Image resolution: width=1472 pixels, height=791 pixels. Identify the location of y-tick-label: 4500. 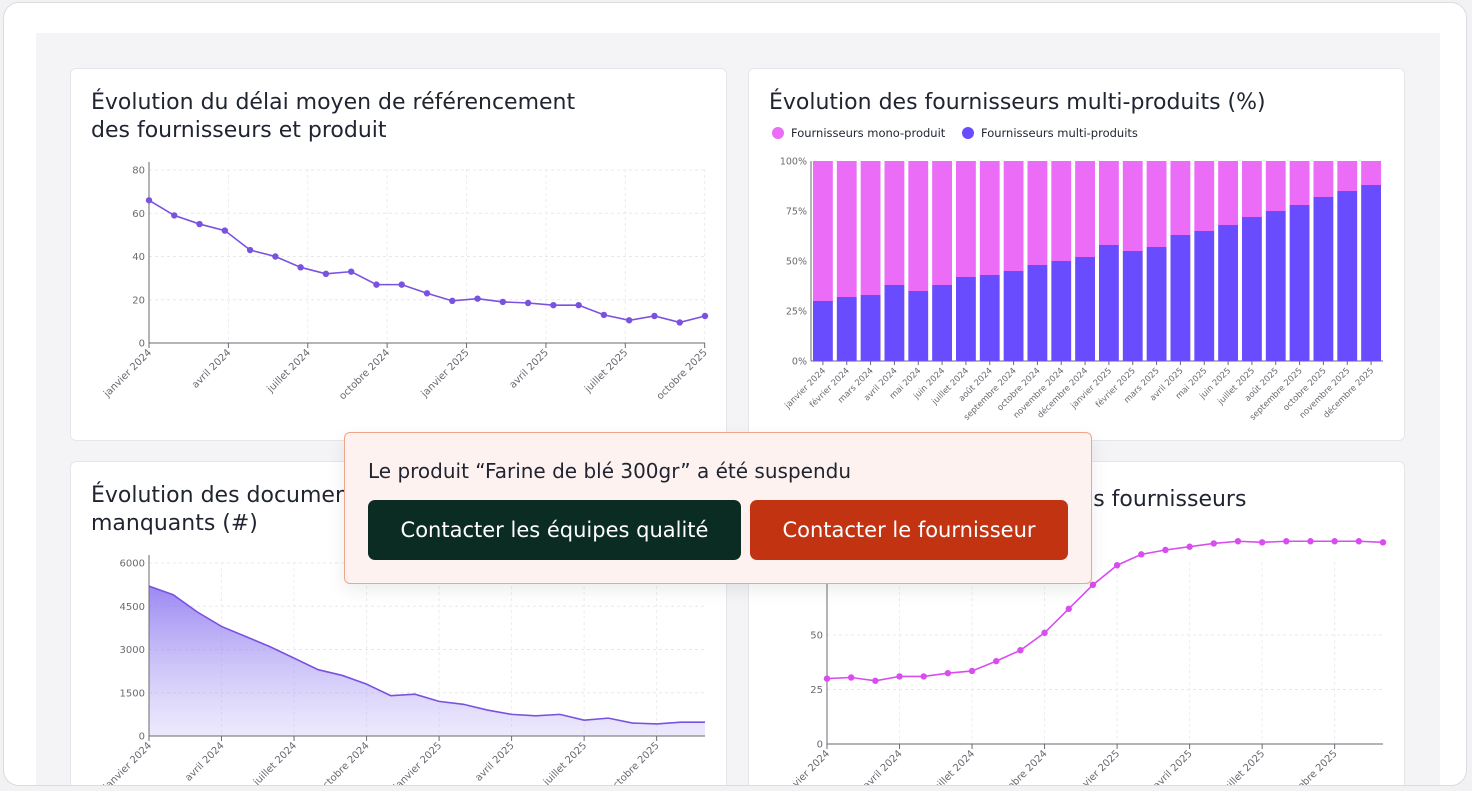
(132, 607).